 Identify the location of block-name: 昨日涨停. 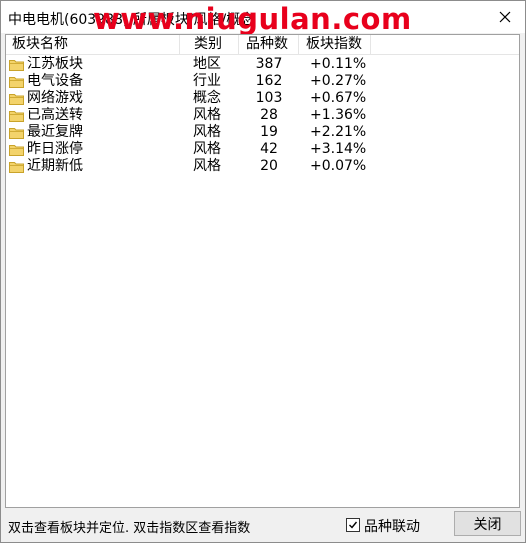
(55, 149).